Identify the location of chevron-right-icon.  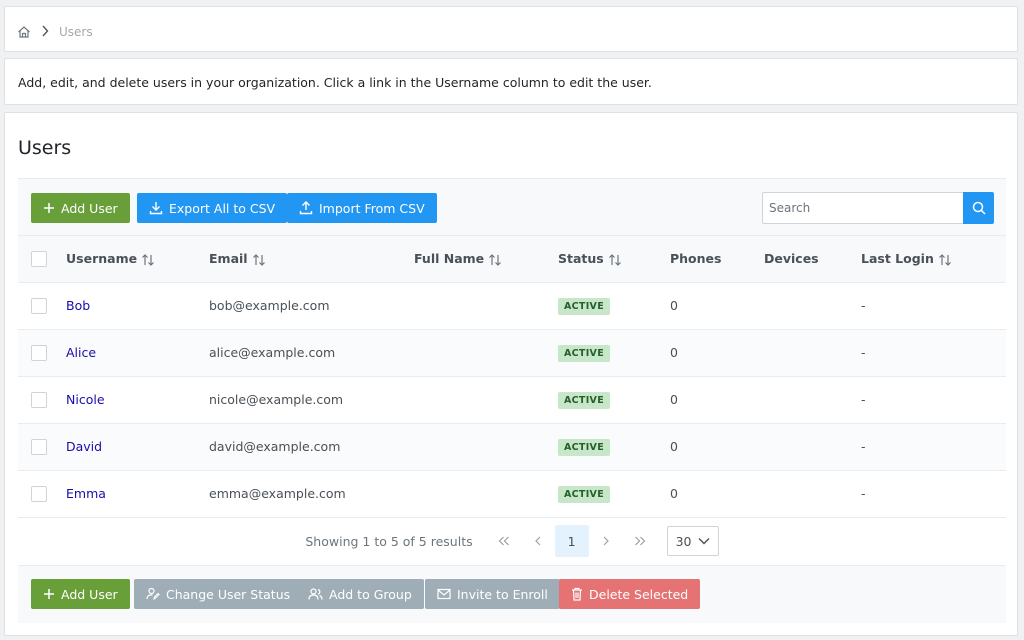
(45, 31).